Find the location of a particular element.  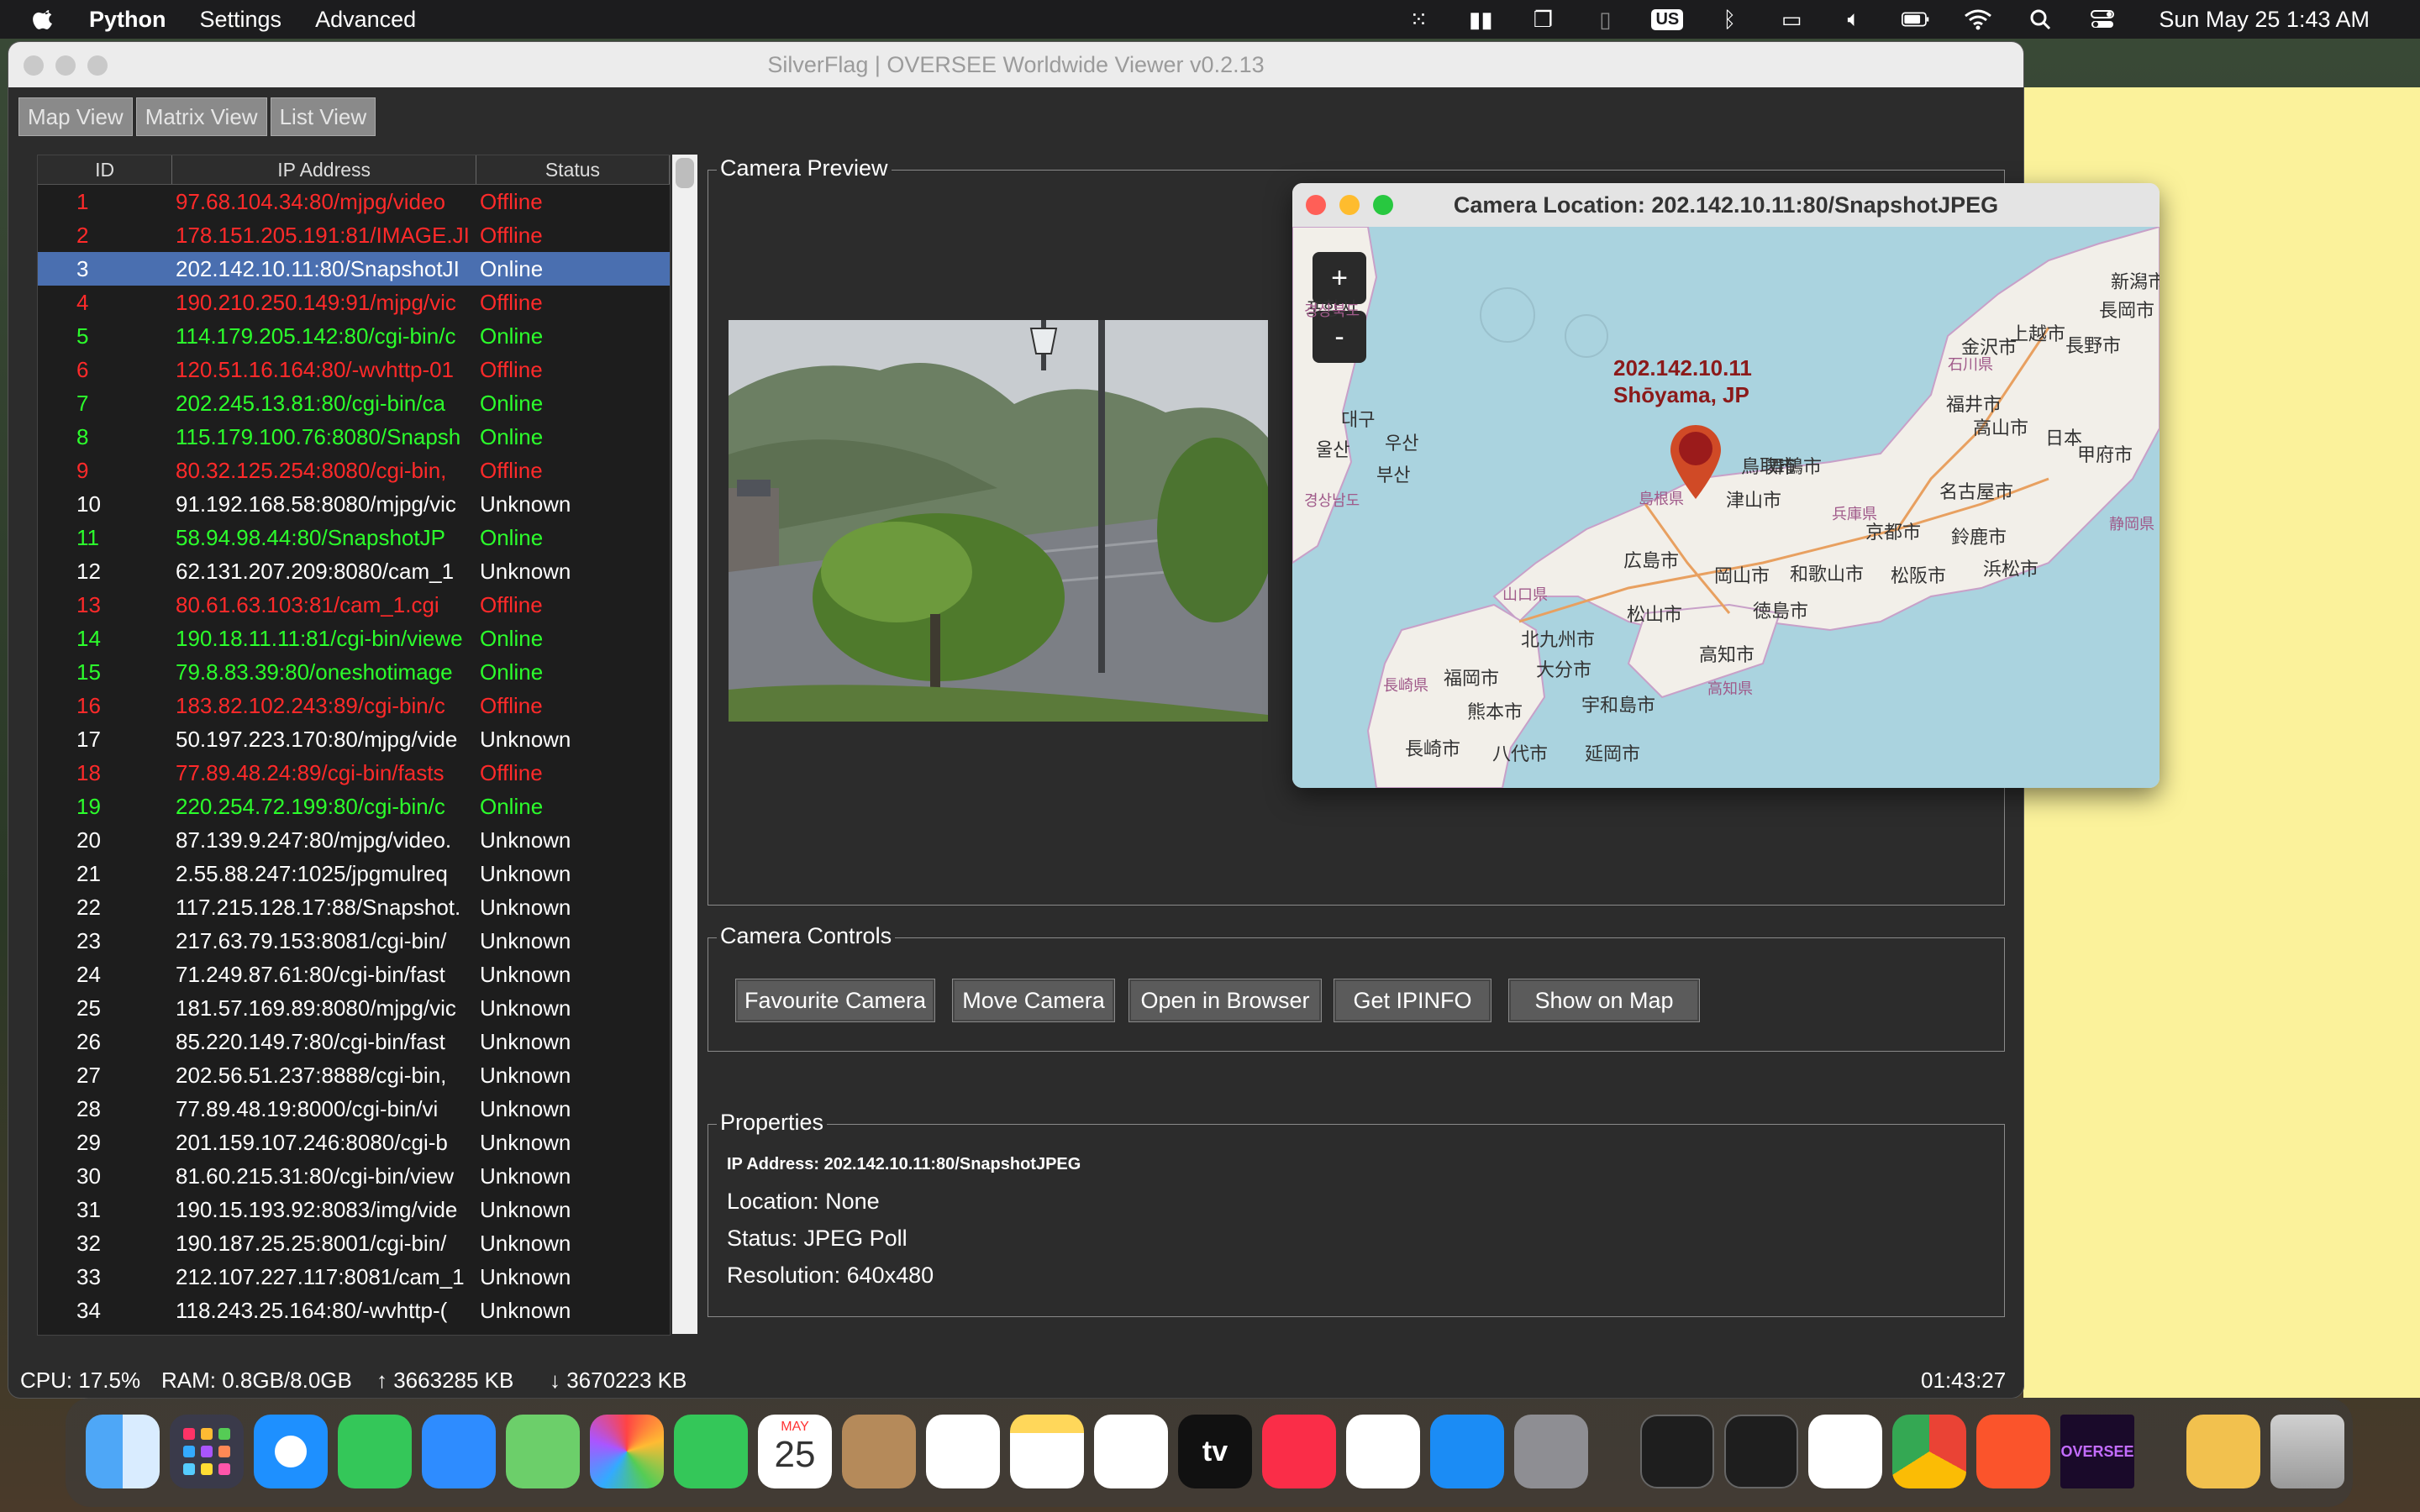

camera-list-scrollbar is located at coordinates (684, 744).